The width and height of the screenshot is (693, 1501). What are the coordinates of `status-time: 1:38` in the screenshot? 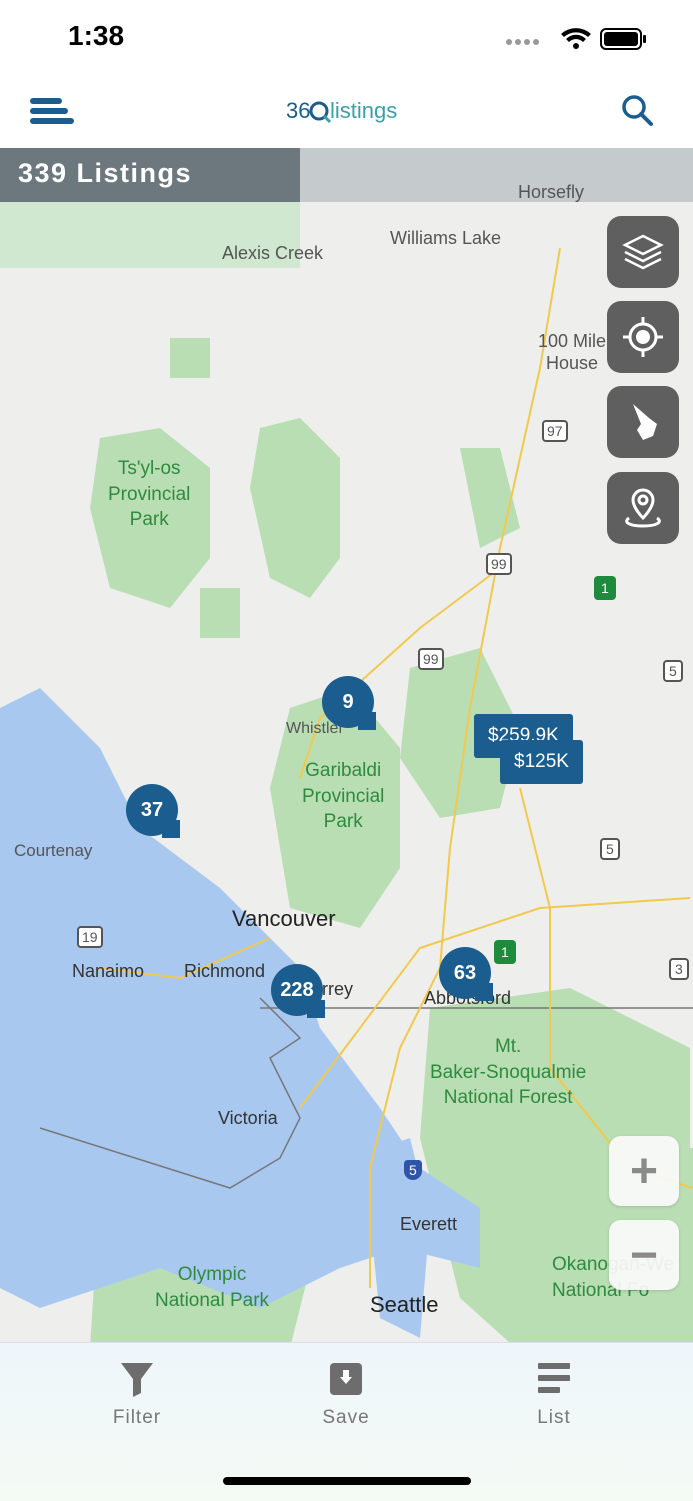 It's located at (96, 35).